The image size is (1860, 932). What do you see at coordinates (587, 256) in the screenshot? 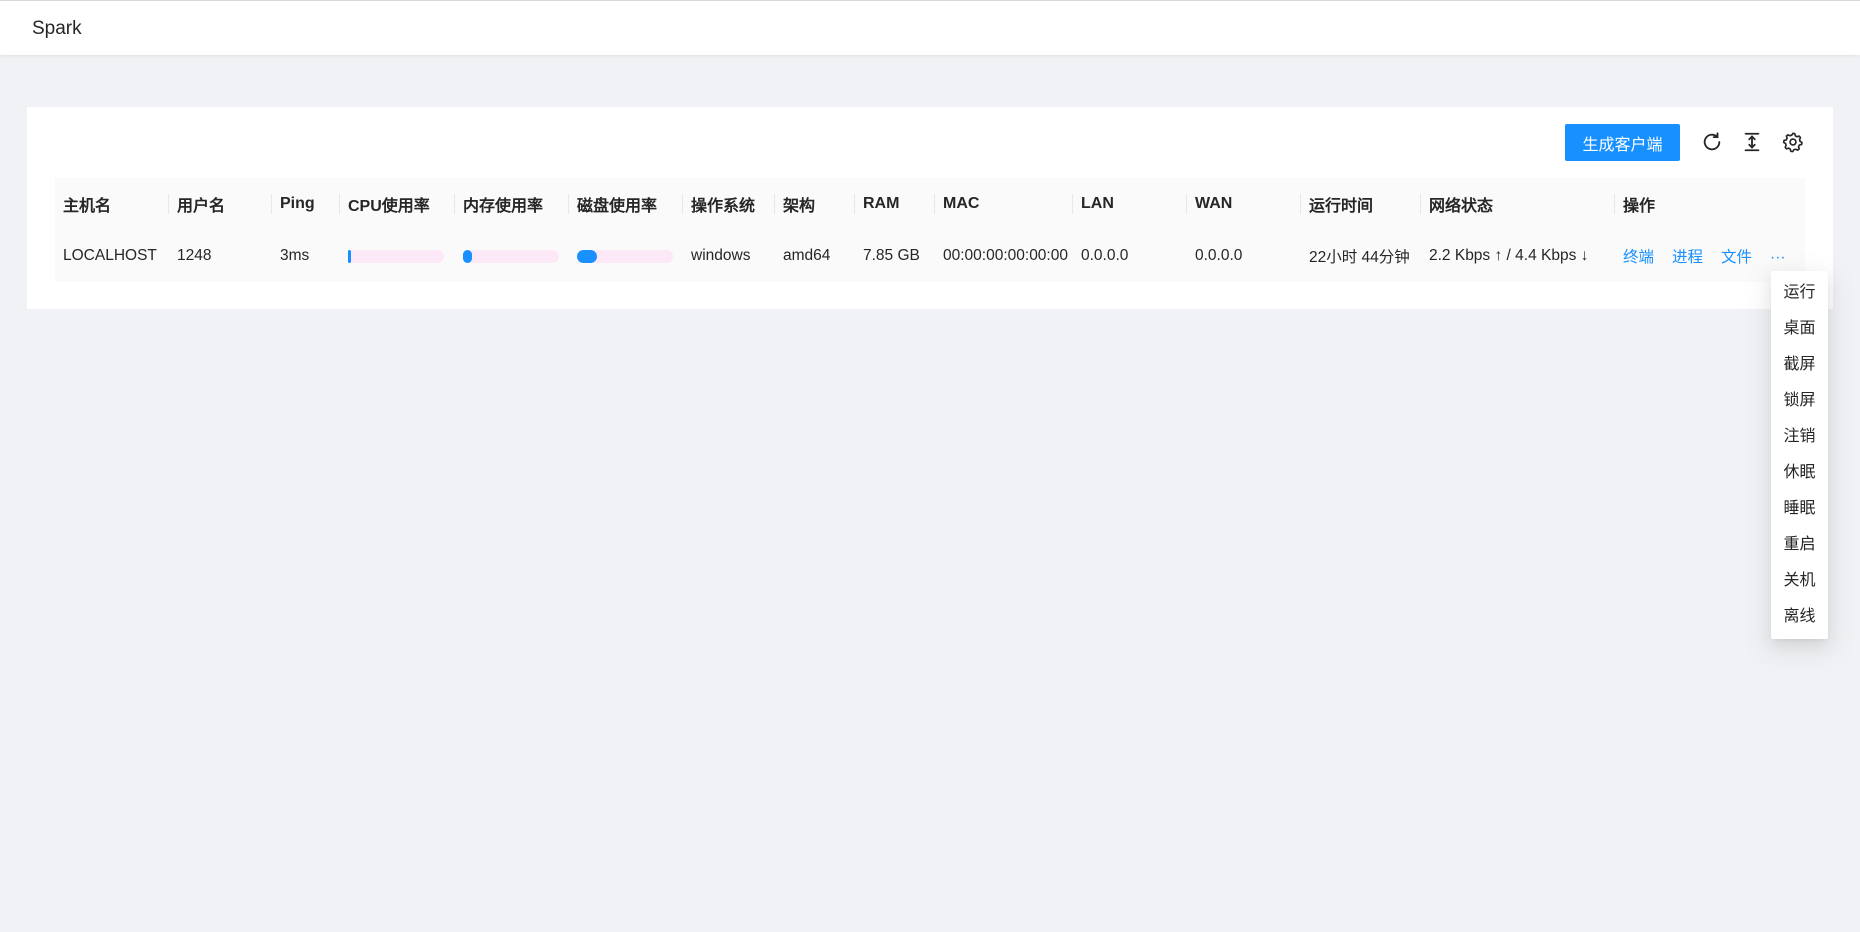
I see `disk-usage-fill` at bounding box center [587, 256].